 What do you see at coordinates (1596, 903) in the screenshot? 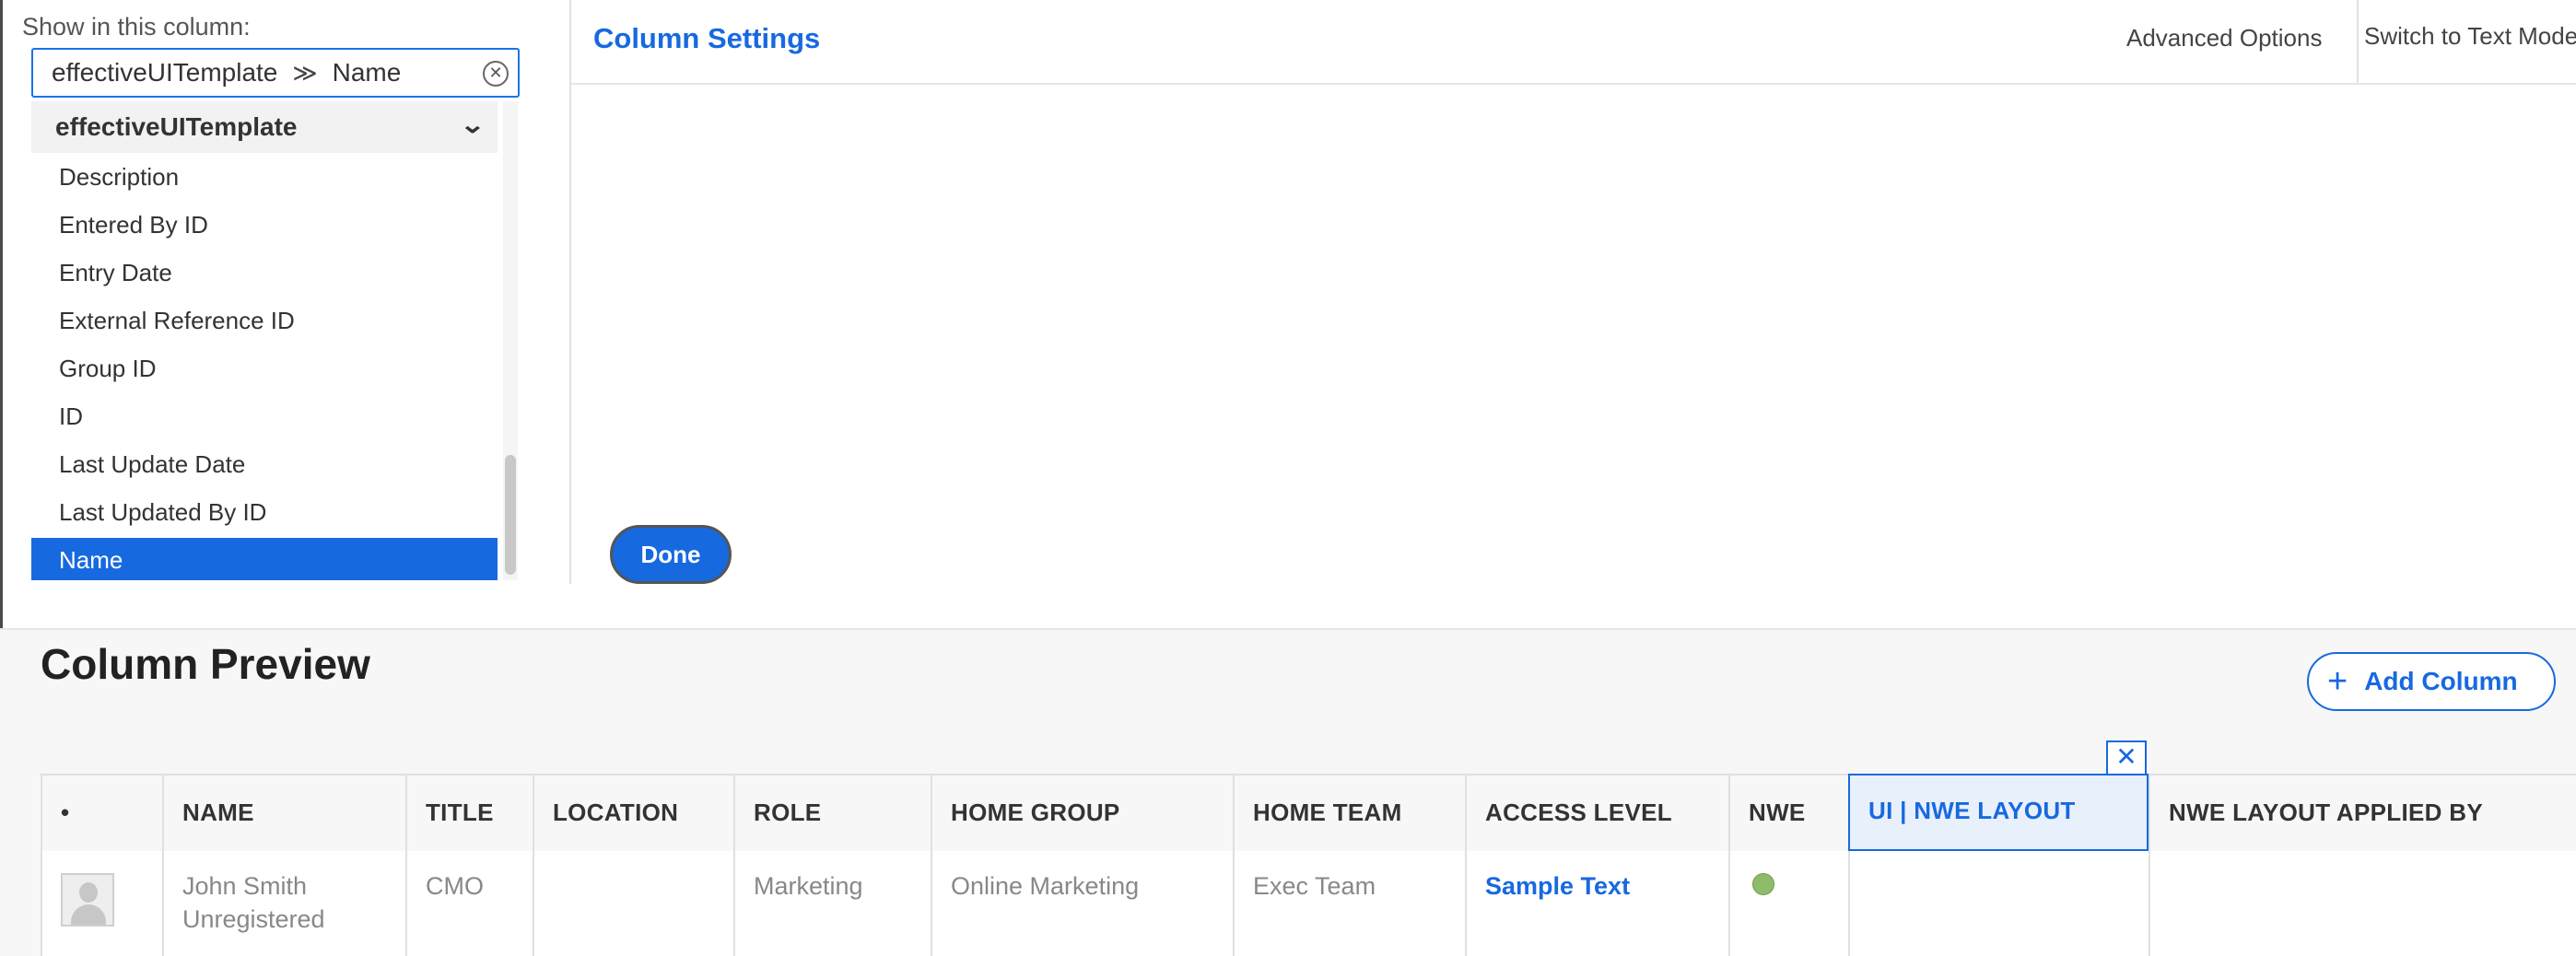
I see `row-access-level-link: Sample Text` at bounding box center [1596, 903].